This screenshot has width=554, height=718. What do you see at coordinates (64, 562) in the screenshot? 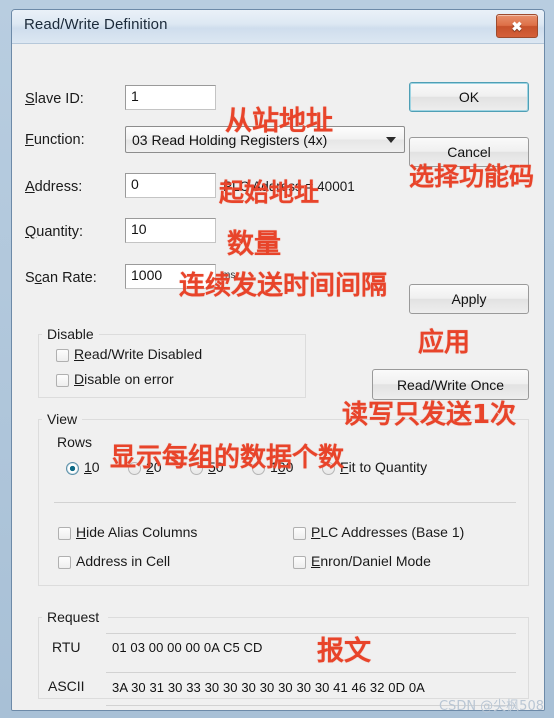
I see `address-in-cell-checkbox` at bounding box center [64, 562].